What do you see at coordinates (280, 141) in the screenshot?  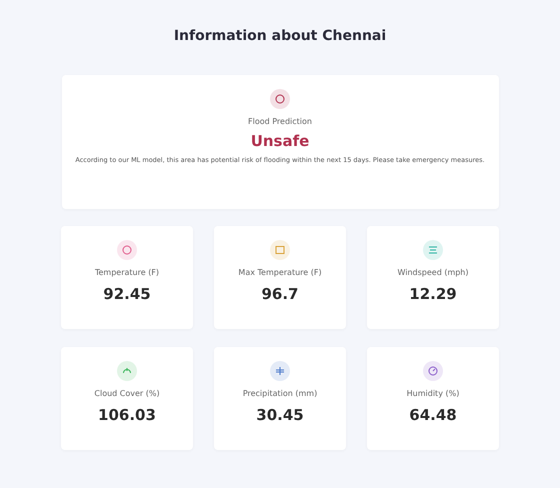 I see `prediction-status: Unsafe` at bounding box center [280, 141].